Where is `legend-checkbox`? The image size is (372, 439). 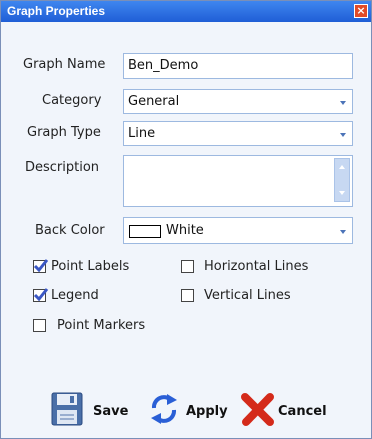
legend-checkbox is located at coordinates (41, 295).